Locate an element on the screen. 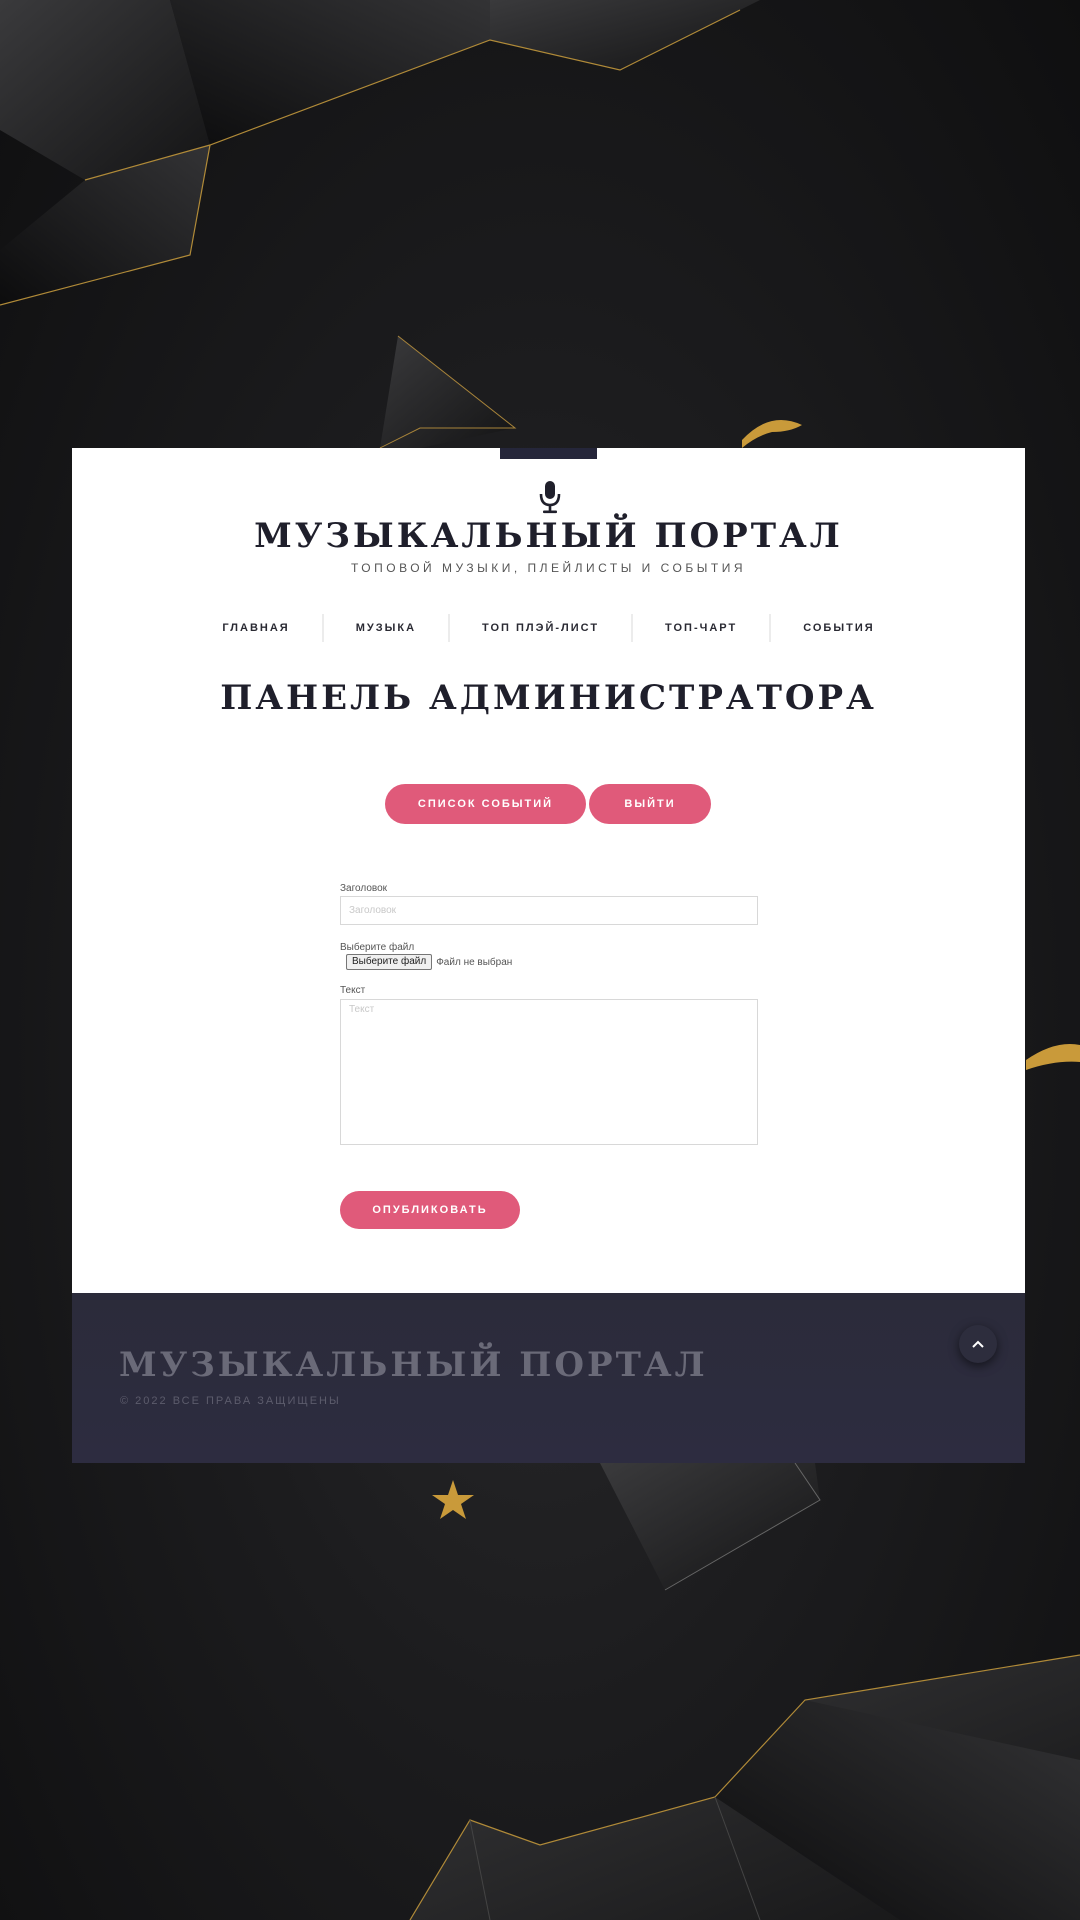 The width and height of the screenshot is (1080, 1920). text-textarea is located at coordinates (549, 1072).